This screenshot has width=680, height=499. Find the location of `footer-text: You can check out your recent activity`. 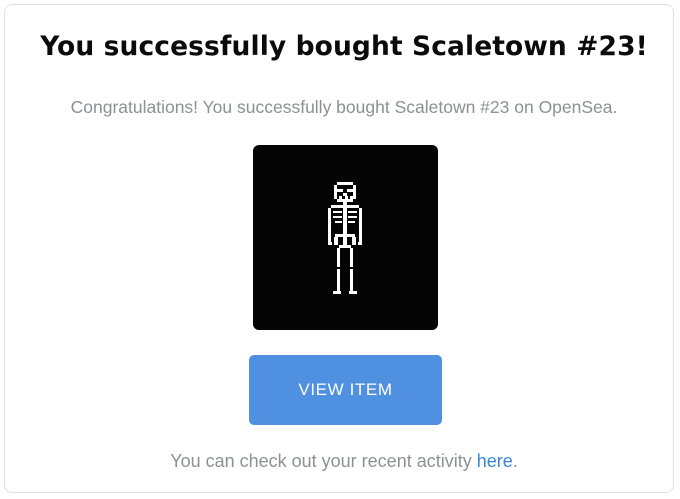

footer-text: You can check out your recent activity is located at coordinates (323, 461).